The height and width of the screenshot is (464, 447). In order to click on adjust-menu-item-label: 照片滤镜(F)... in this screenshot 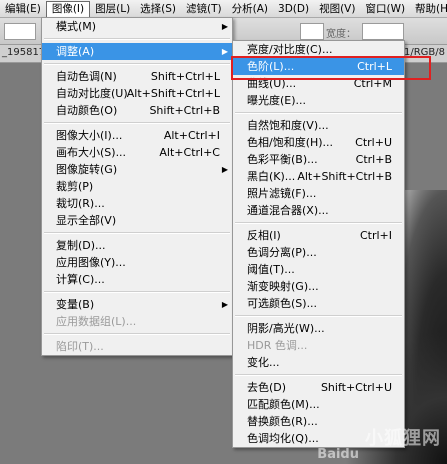, I will do `click(282, 193)`.